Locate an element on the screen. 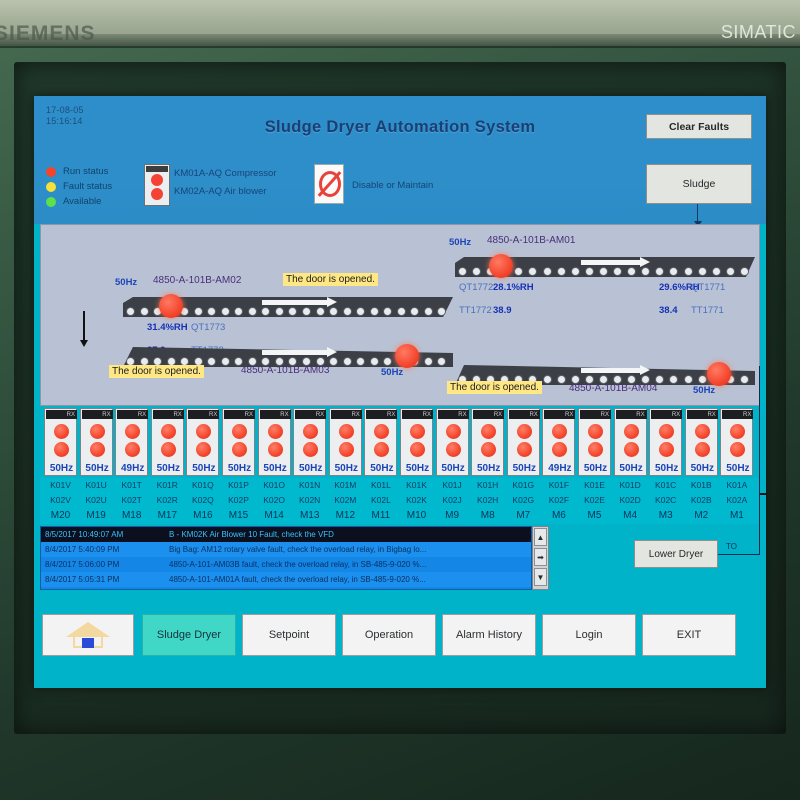 This screenshot has width=800, height=800. scroll-up-icon: ▲ is located at coordinates (540, 537).